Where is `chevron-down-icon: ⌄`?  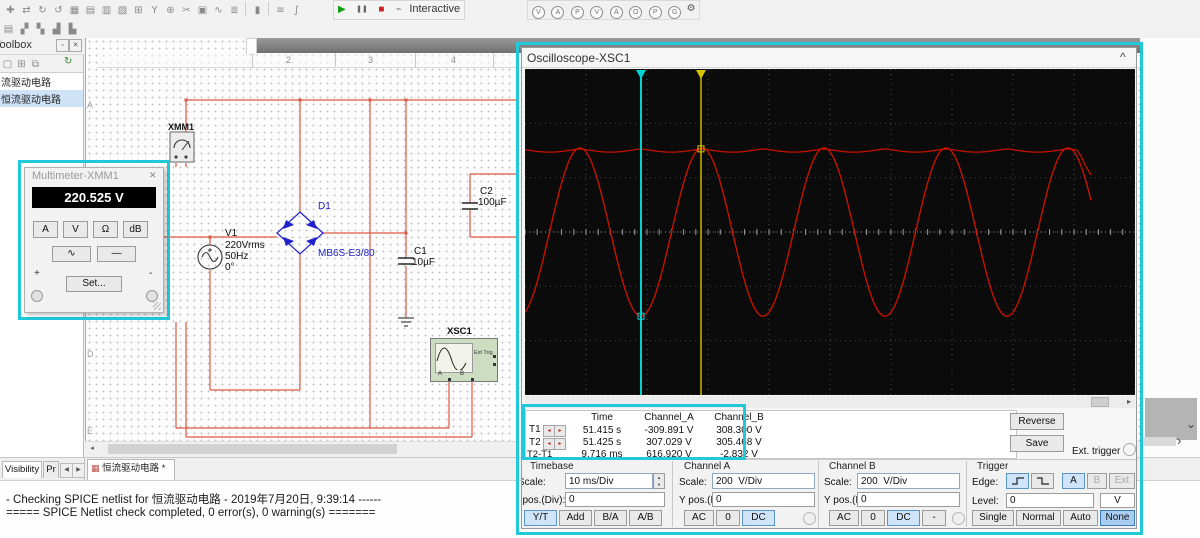
chevron-down-icon: ⌄ is located at coordinates (1191, 424).